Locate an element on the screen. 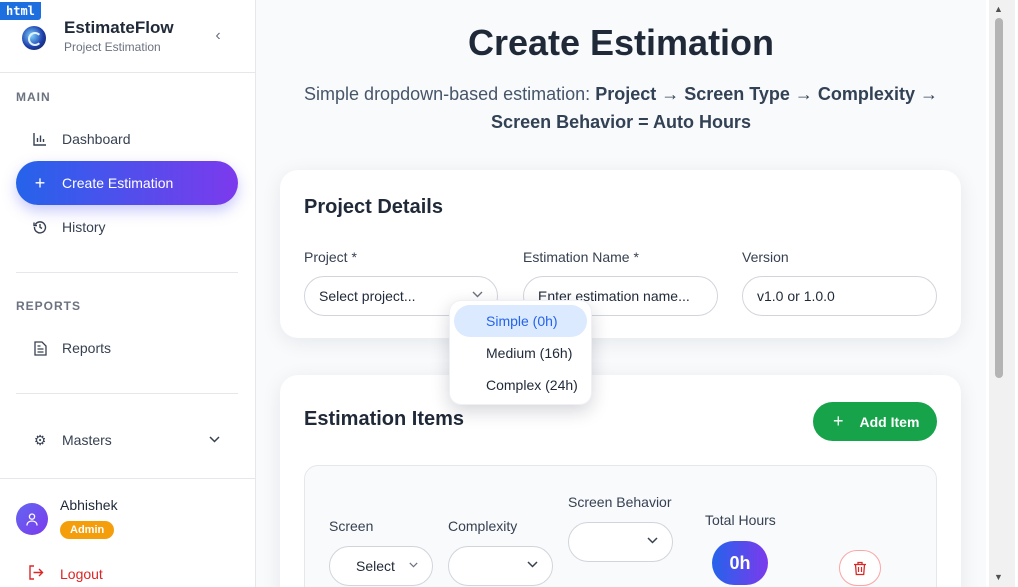 This screenshot has height=587, width=1018. role-badge: Admin is located at coordinates (87, 530).